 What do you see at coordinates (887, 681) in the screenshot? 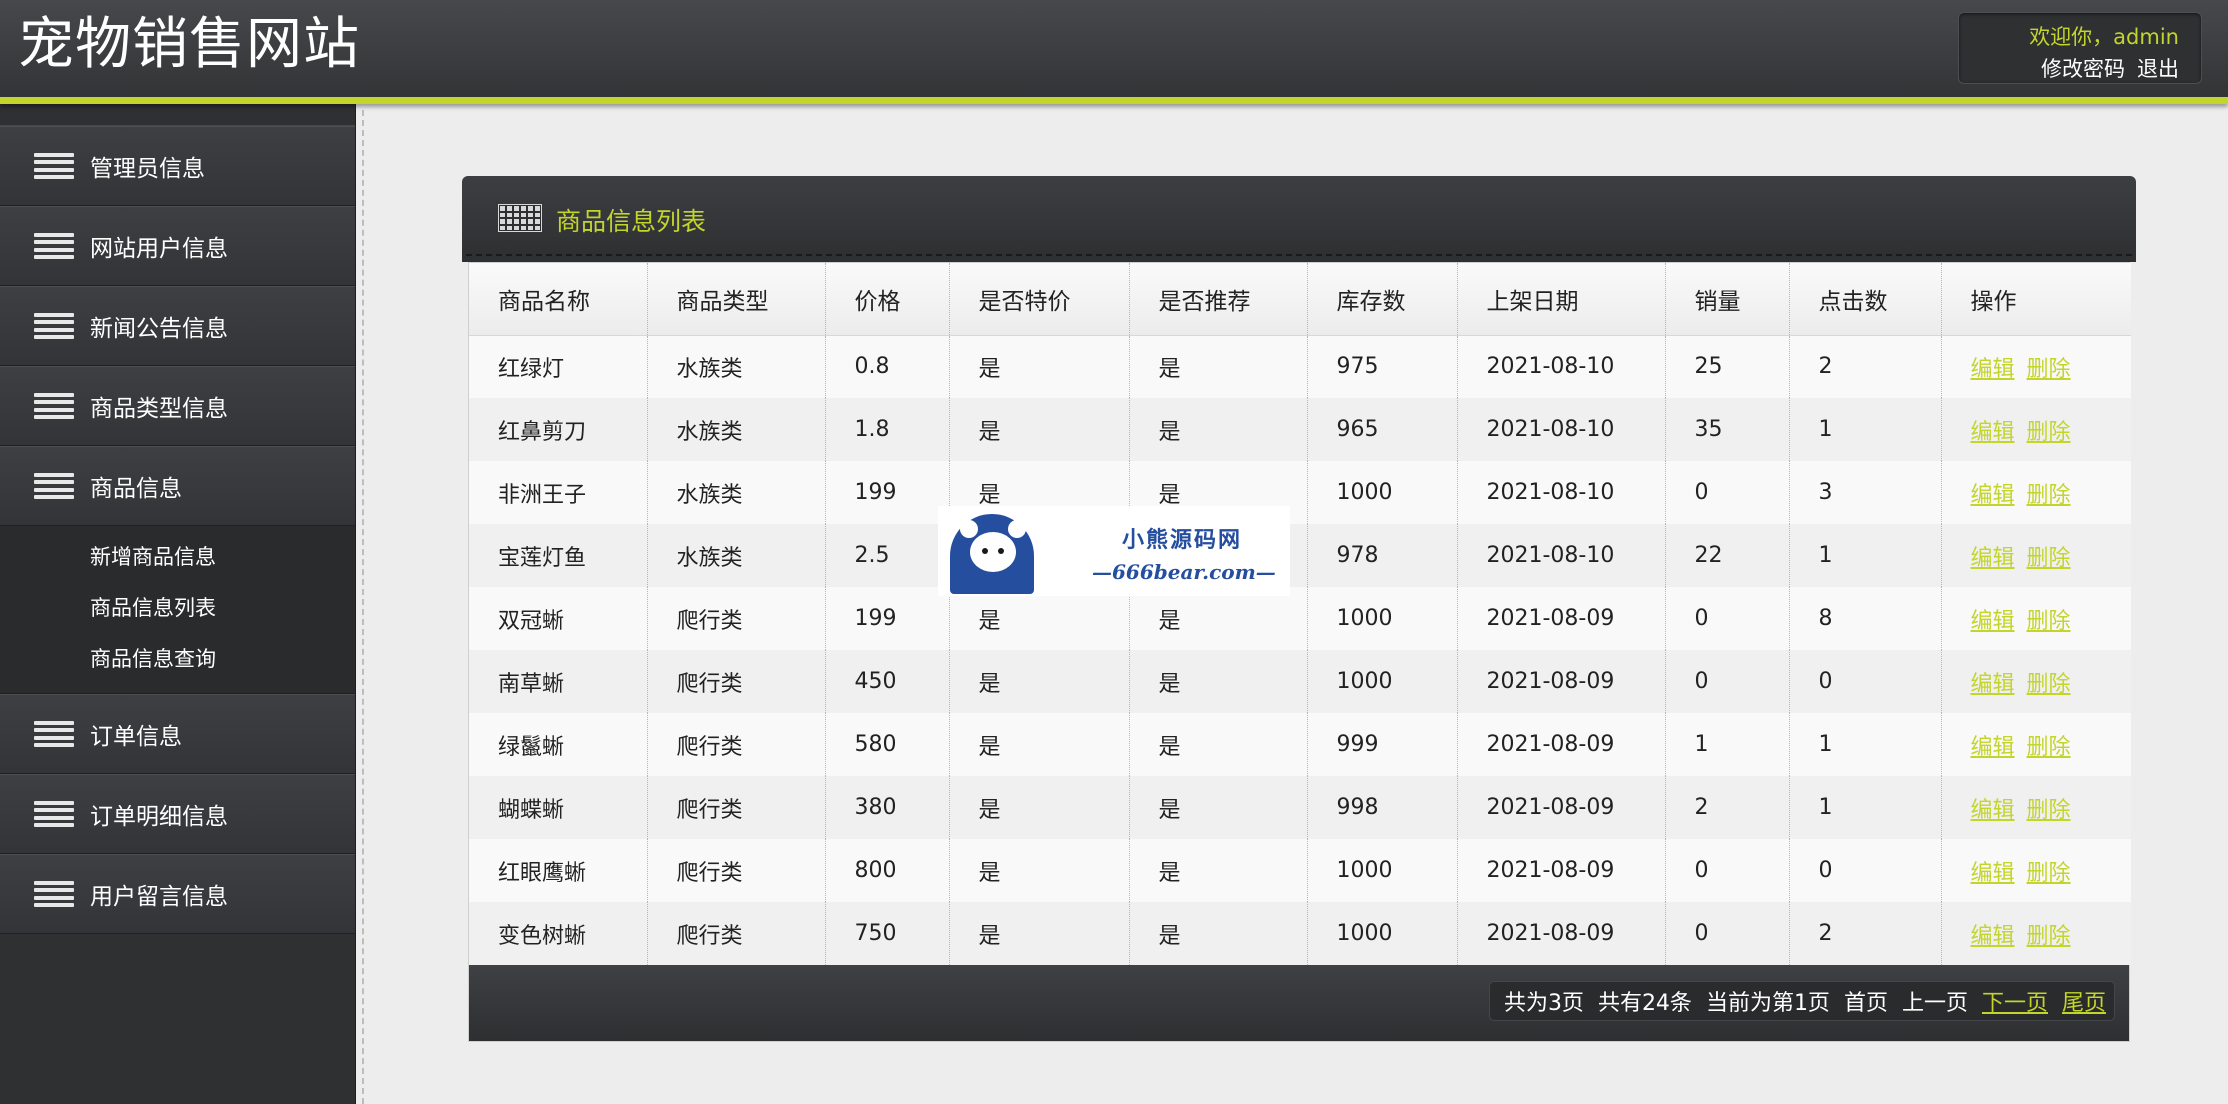
I see `table-cell: 450` at bounding box center [887, 681].